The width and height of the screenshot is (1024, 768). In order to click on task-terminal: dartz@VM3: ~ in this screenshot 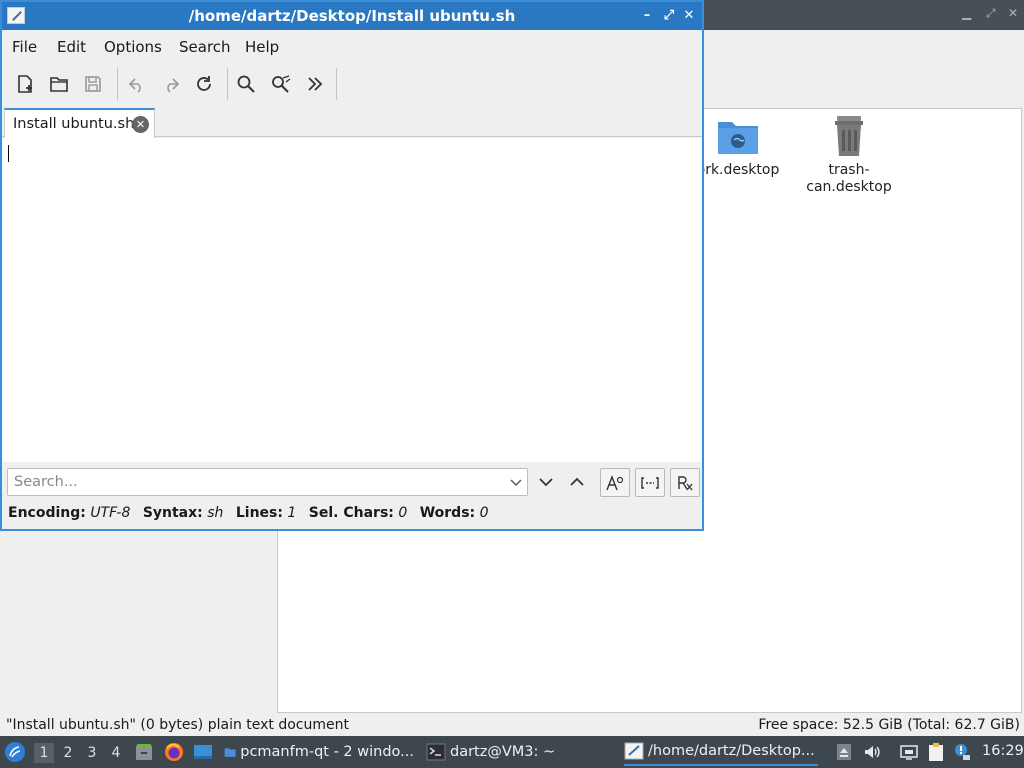, I will do `click(511, 752)`.